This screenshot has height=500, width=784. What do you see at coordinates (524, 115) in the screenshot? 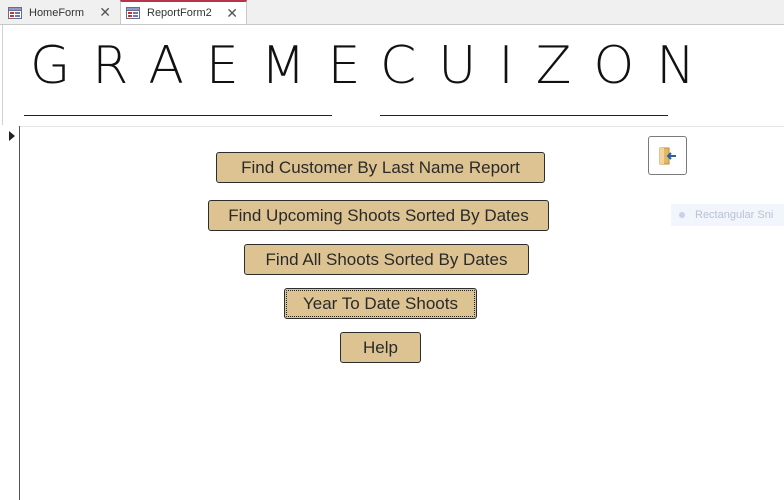
I see `last-name-underline` at bounding box center [524, 115].